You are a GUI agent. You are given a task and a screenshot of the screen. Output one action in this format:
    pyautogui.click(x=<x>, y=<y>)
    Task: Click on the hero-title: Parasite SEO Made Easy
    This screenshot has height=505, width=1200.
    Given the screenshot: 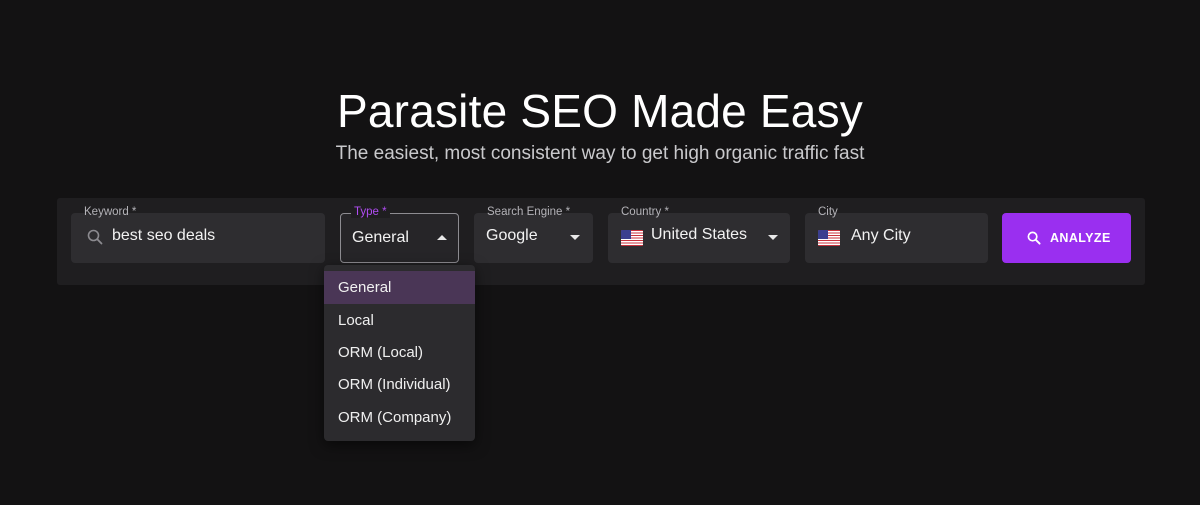 What is the action you would take?
    pyautogui.click(x=600, y=111)
    